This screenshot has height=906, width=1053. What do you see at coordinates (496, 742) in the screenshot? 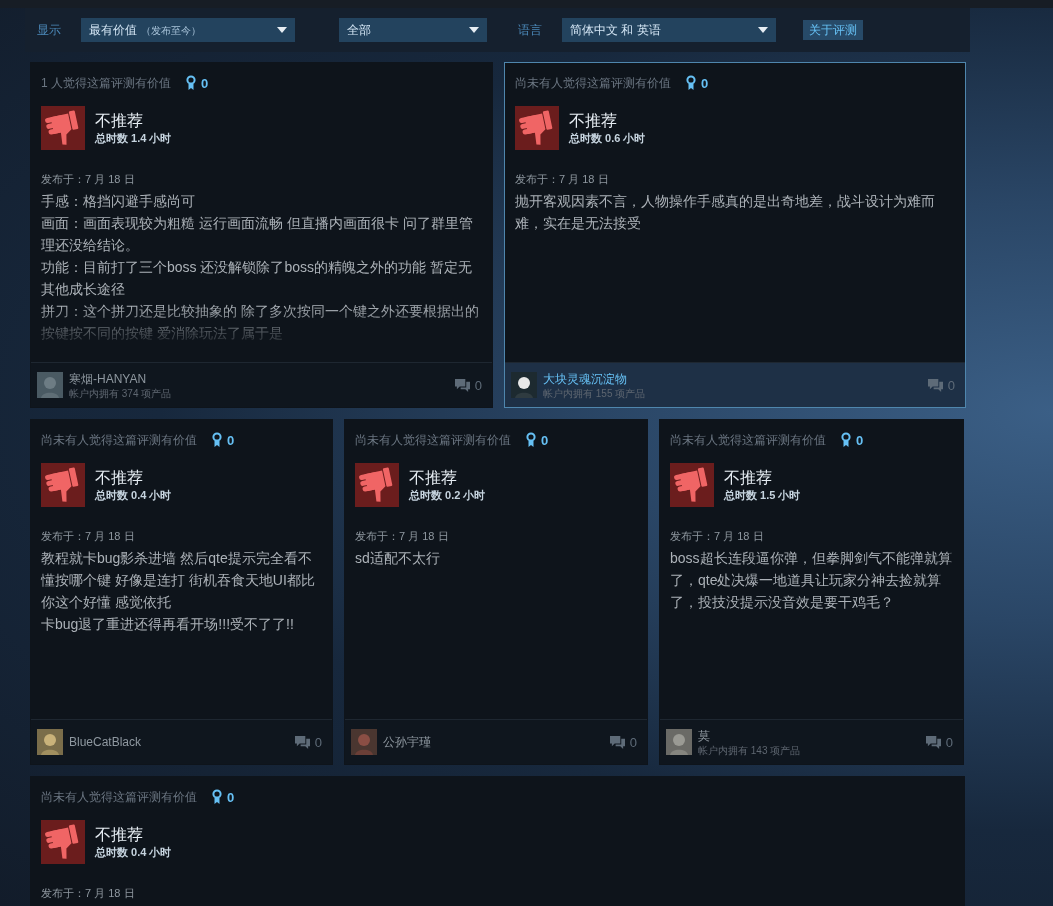
I see `author-link: 公孙宇瑾` at bounding box center [496, 742].